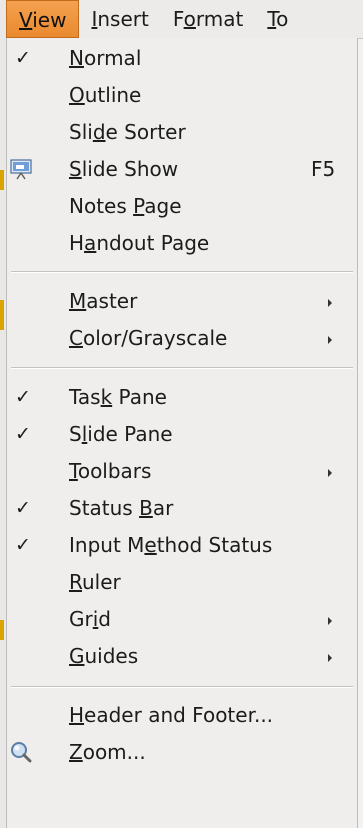 The image size is (363, 828). I want to click on menu-item-input-method-status: ✓ Input Method Status, so click(182, 545).